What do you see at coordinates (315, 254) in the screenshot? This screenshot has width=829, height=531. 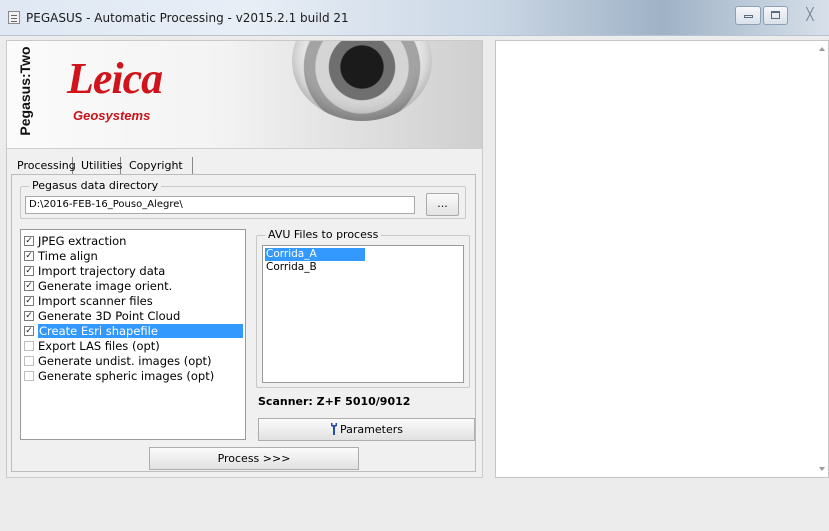 I see `avu-file-item: Corrida_A` at bounding box center [315, 254].